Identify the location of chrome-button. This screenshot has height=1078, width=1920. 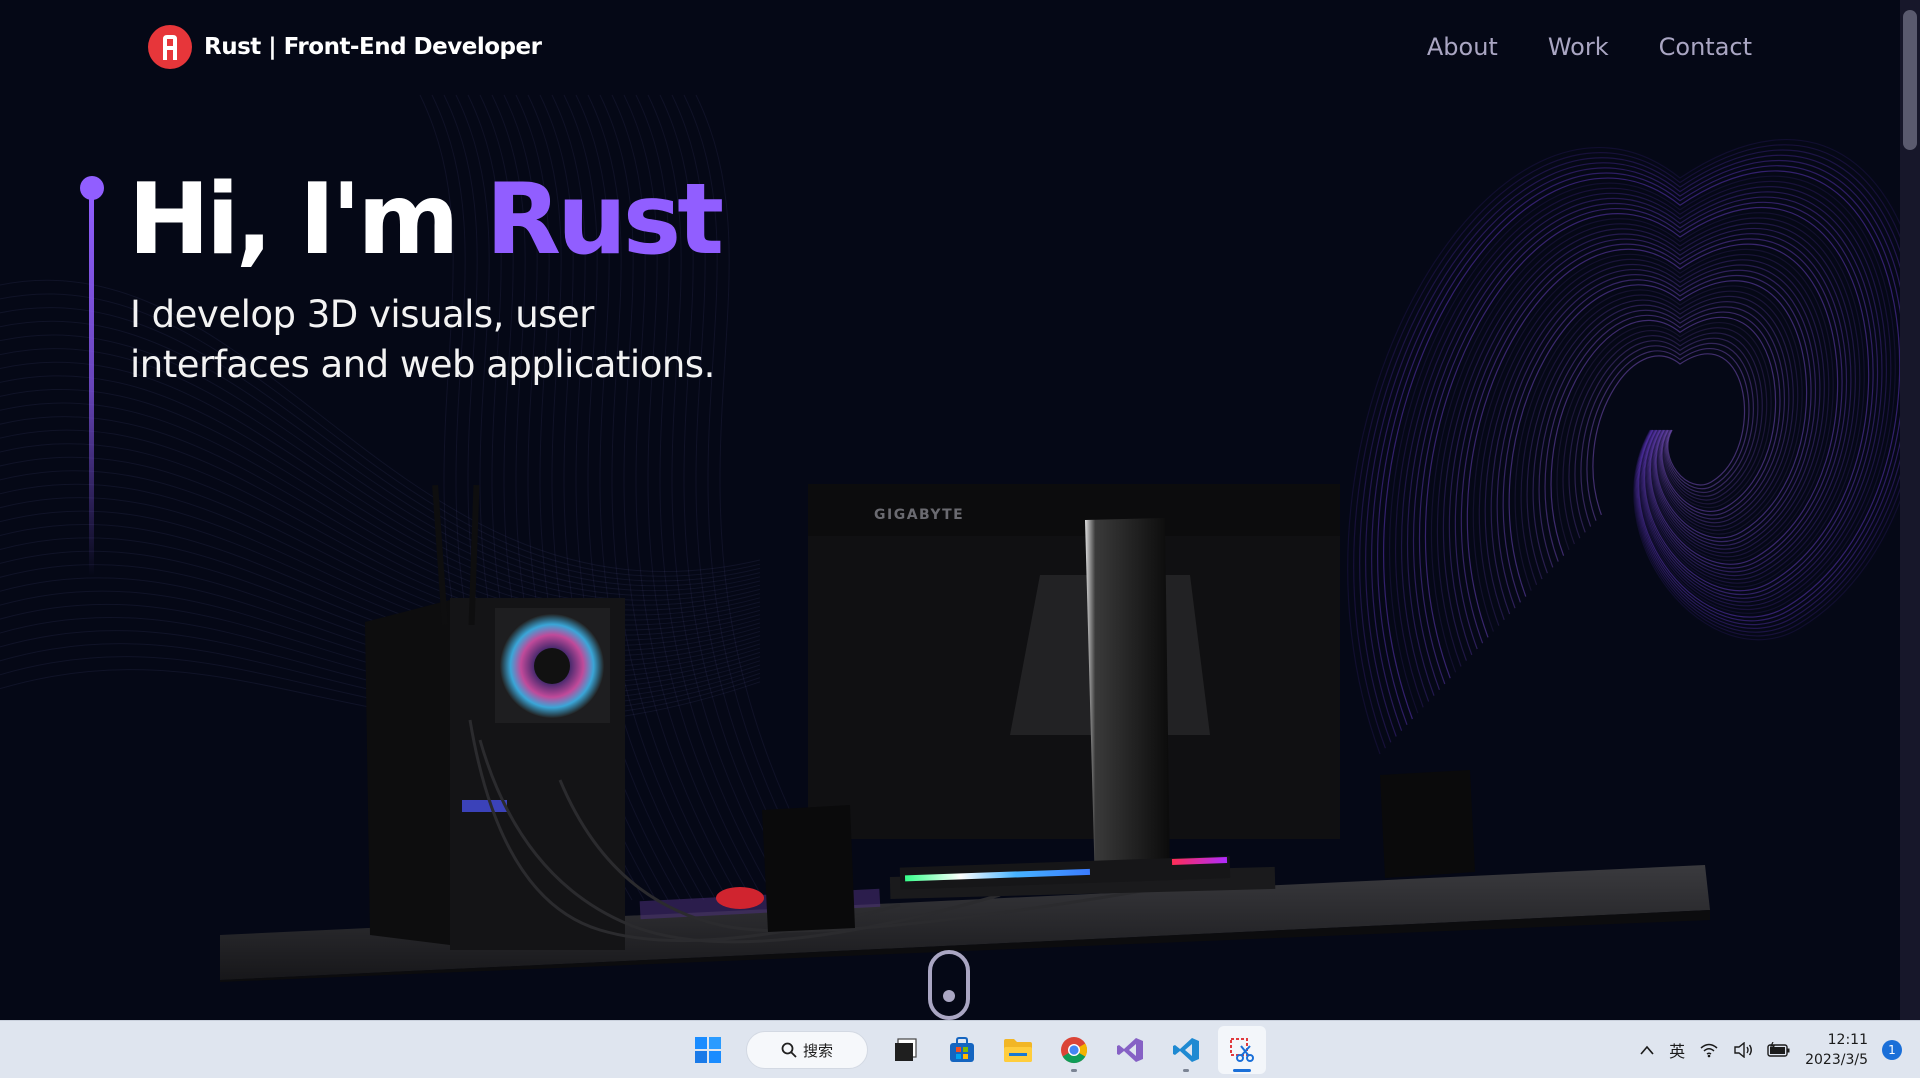
(1074, 1050).